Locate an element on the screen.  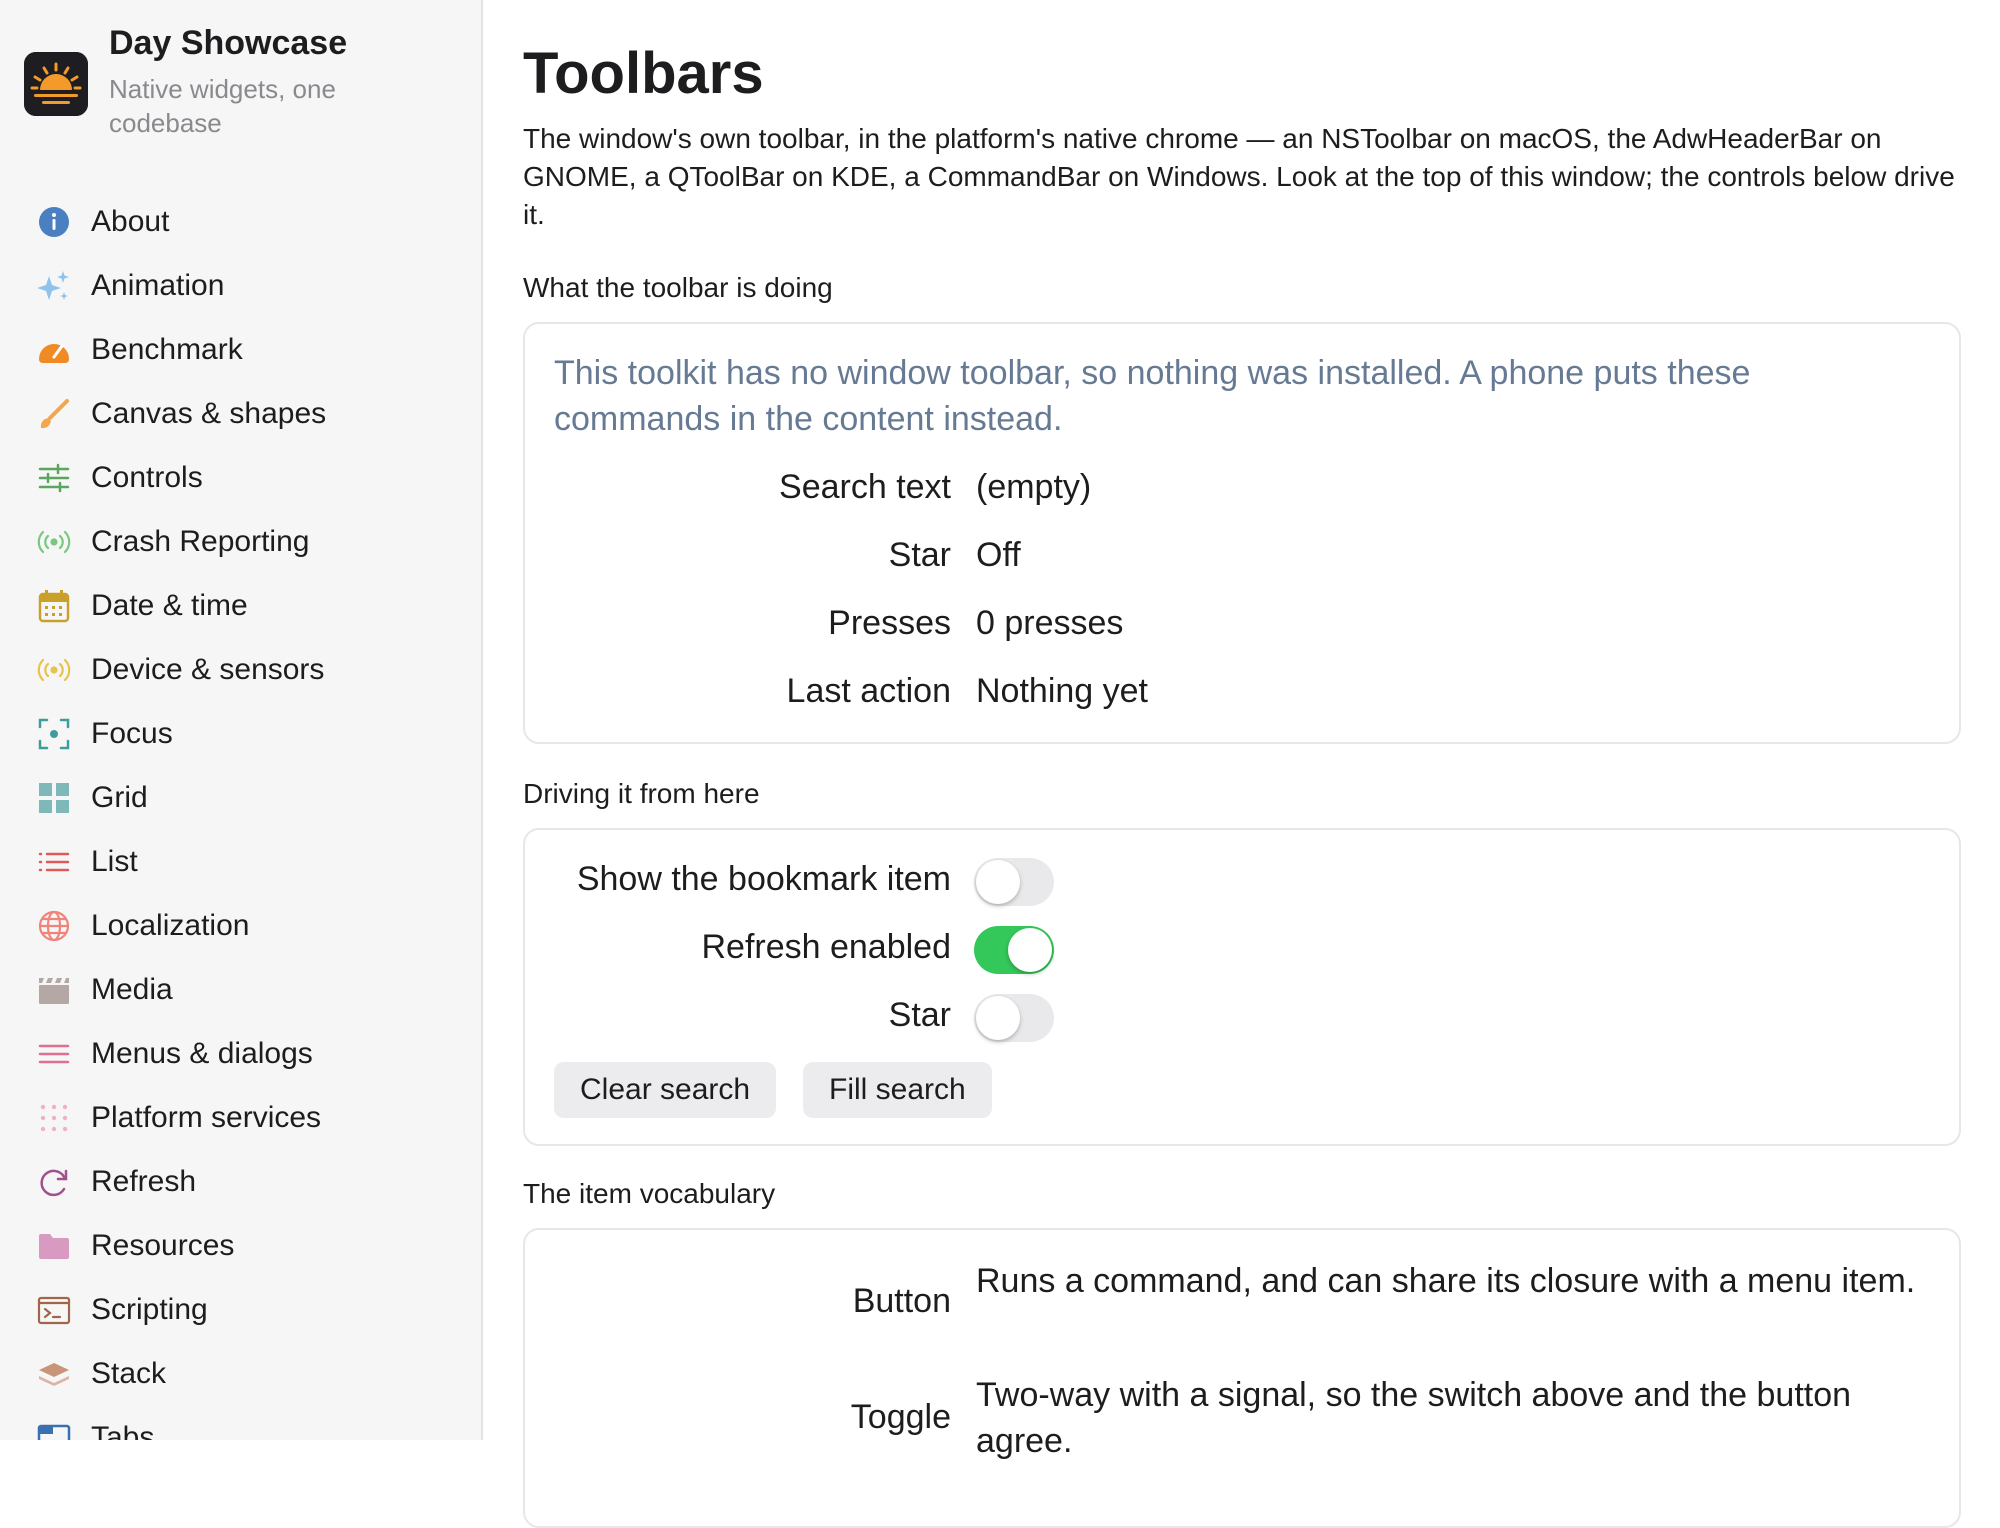
sidebar-item-label: Tabs is located at coordinates (123, 1430).